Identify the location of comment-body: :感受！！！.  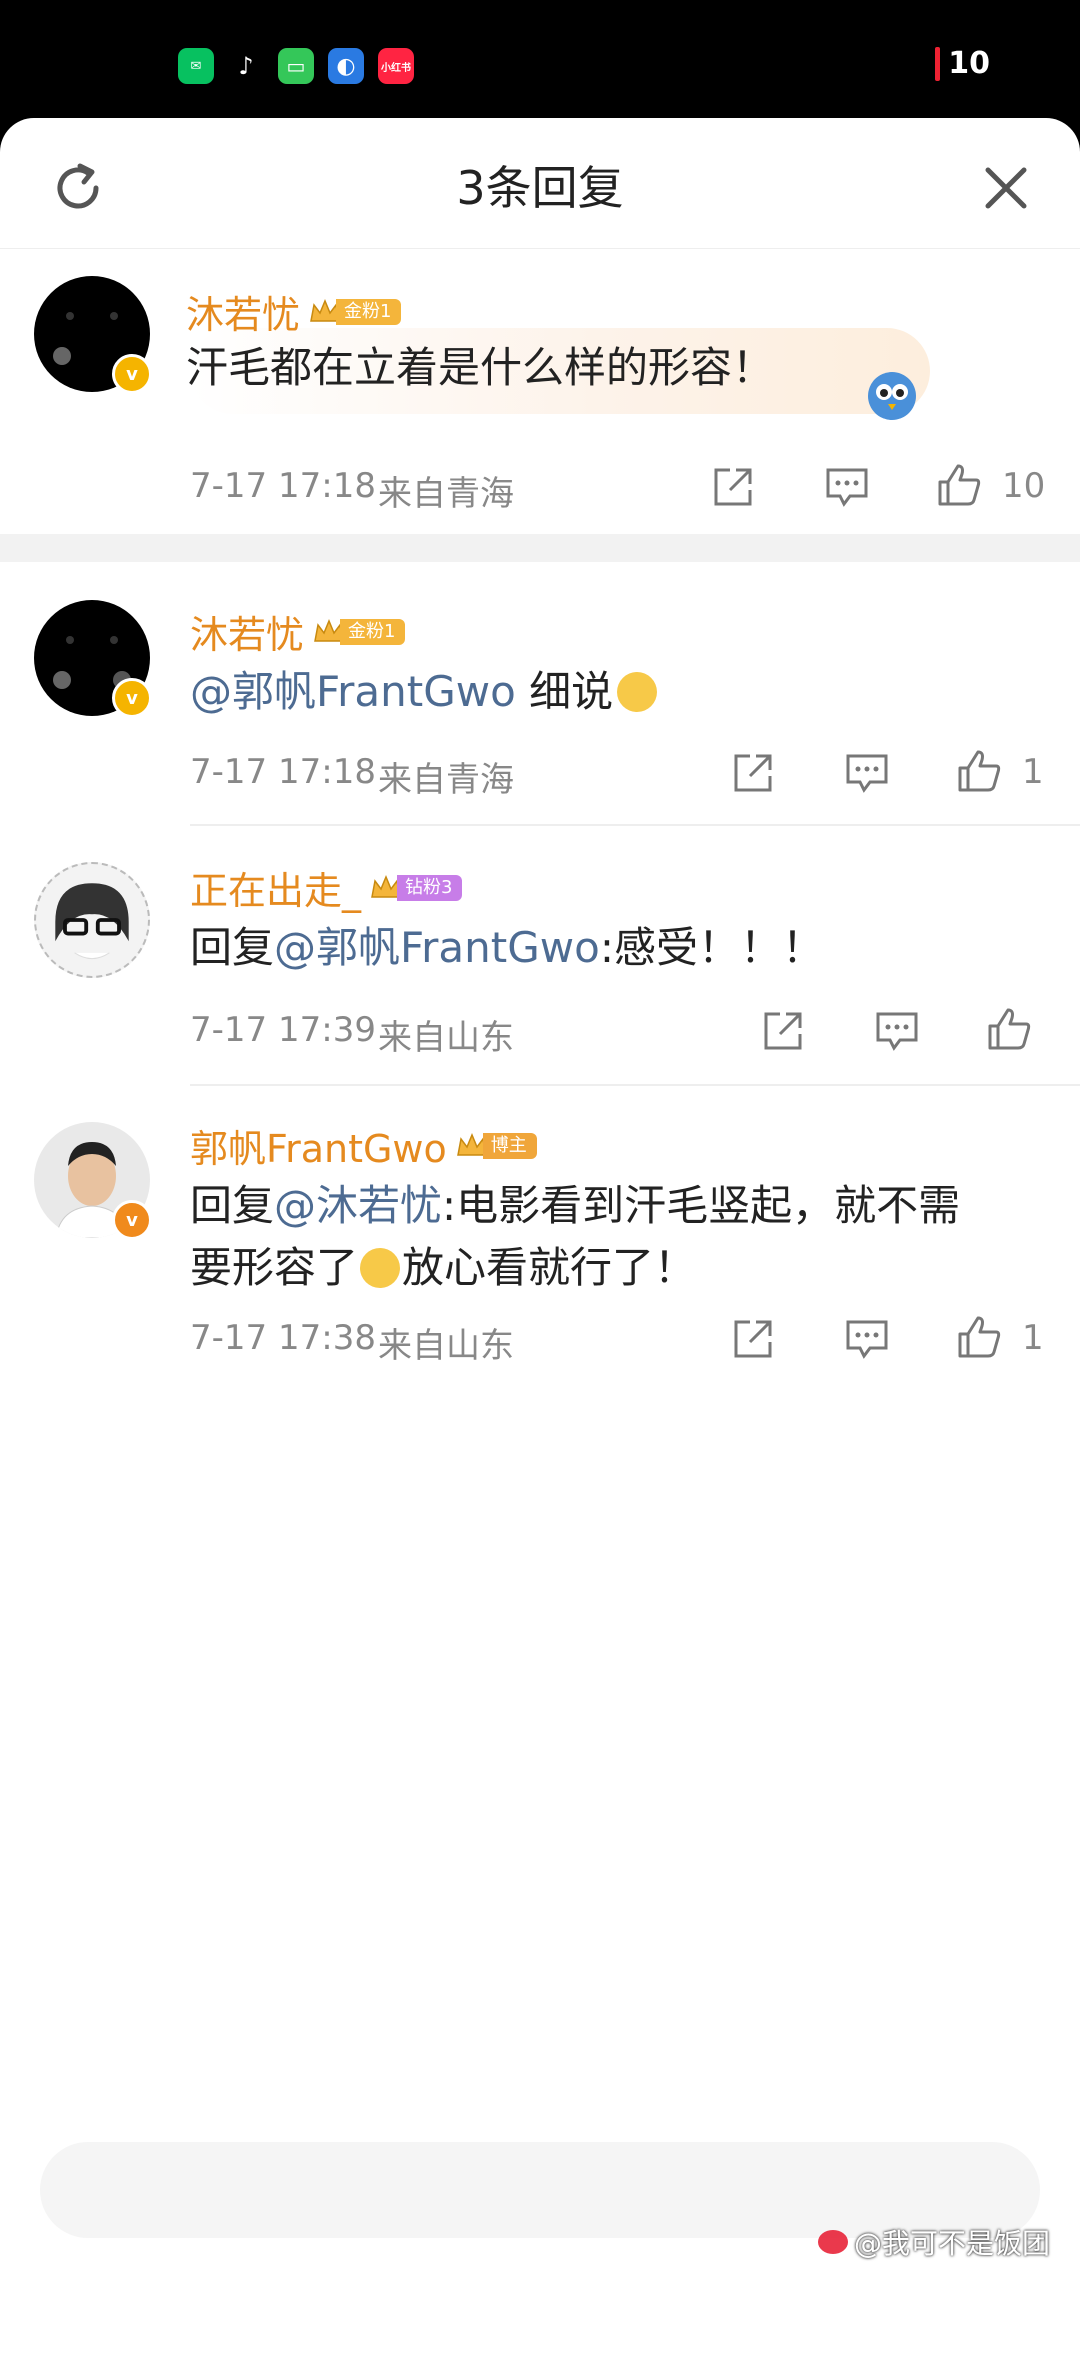
(711, 947).